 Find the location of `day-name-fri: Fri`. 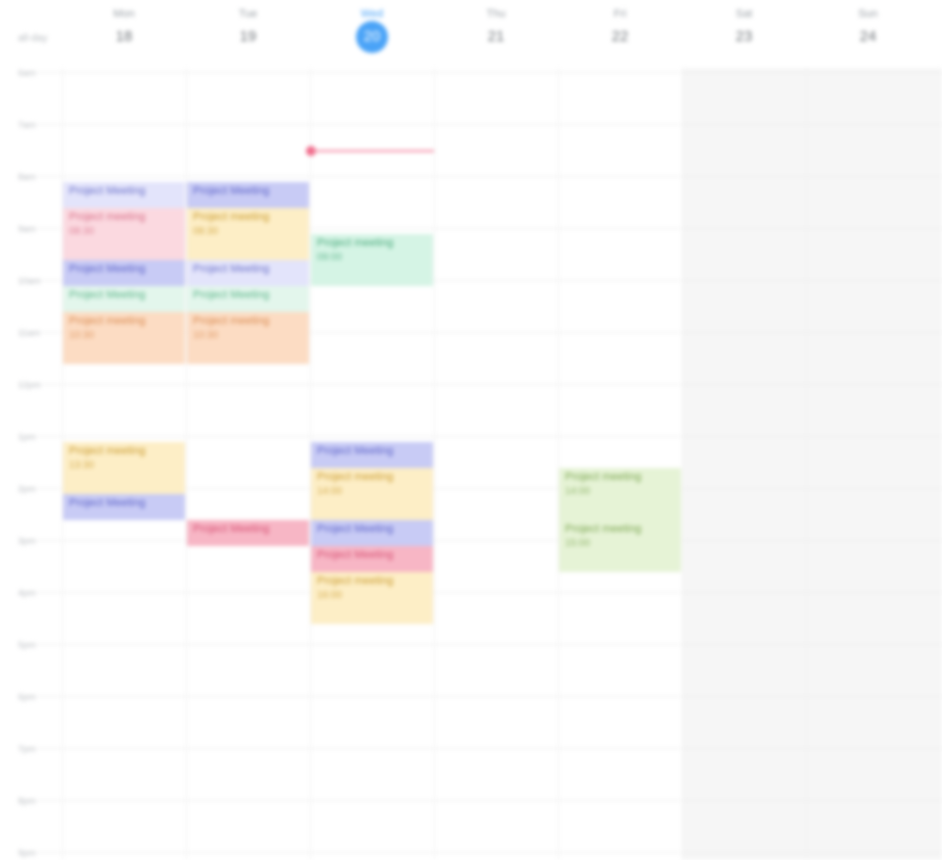

day-name-fri: Fri is located at coordinates (620, 14).